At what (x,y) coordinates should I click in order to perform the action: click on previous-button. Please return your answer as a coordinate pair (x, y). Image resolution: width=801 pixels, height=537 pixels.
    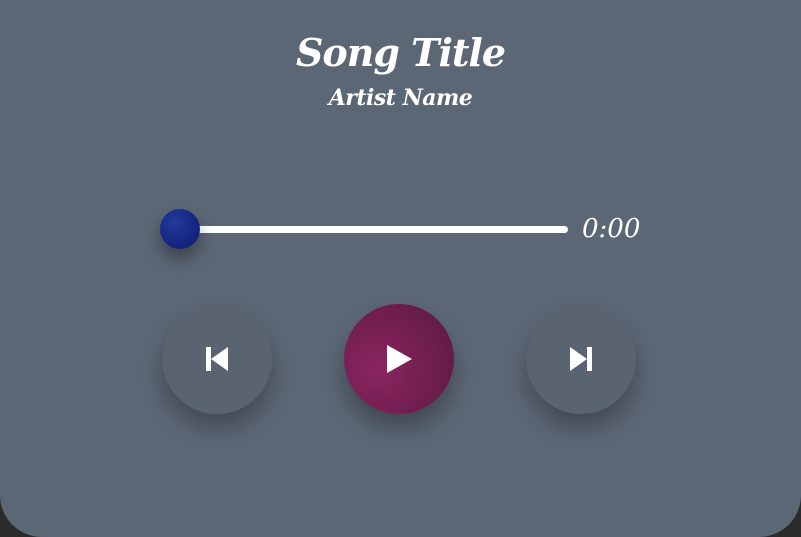
    Looking at the image, I should click on (217, 359).